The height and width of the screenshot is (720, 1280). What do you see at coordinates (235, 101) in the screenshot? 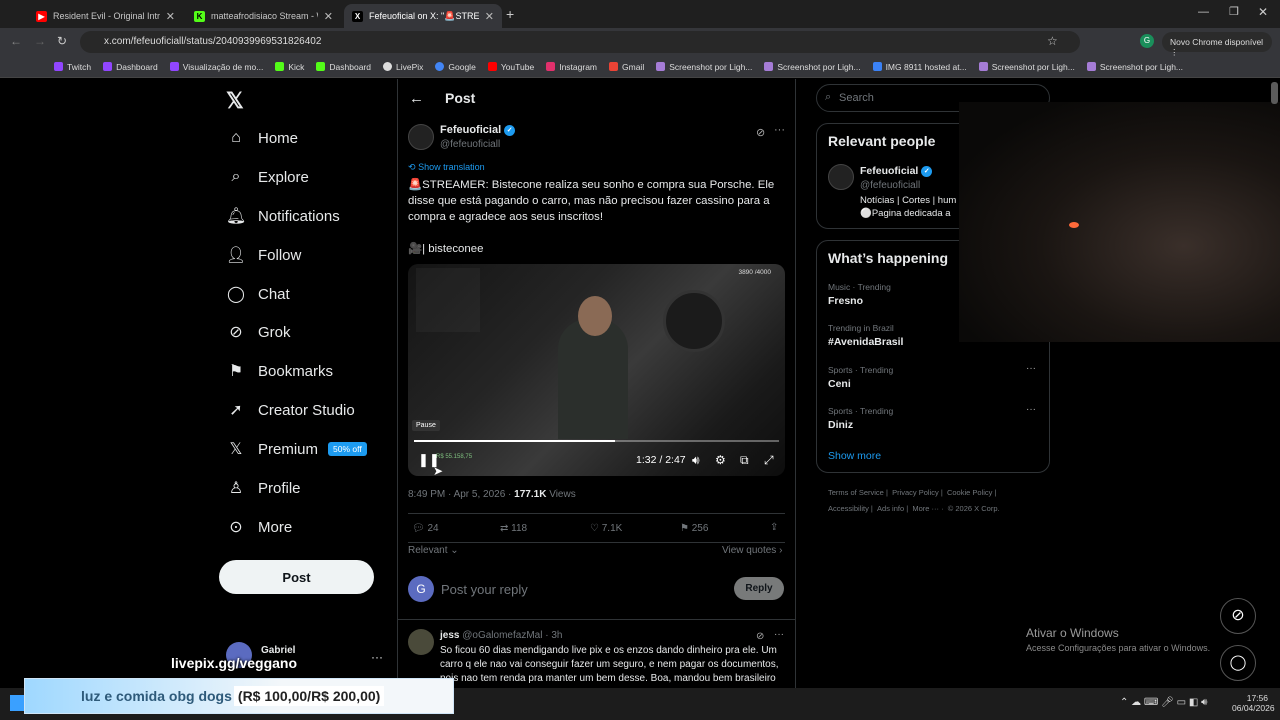
I see `x-logo-icon: 𝕏` at bounding box center [235, 101].